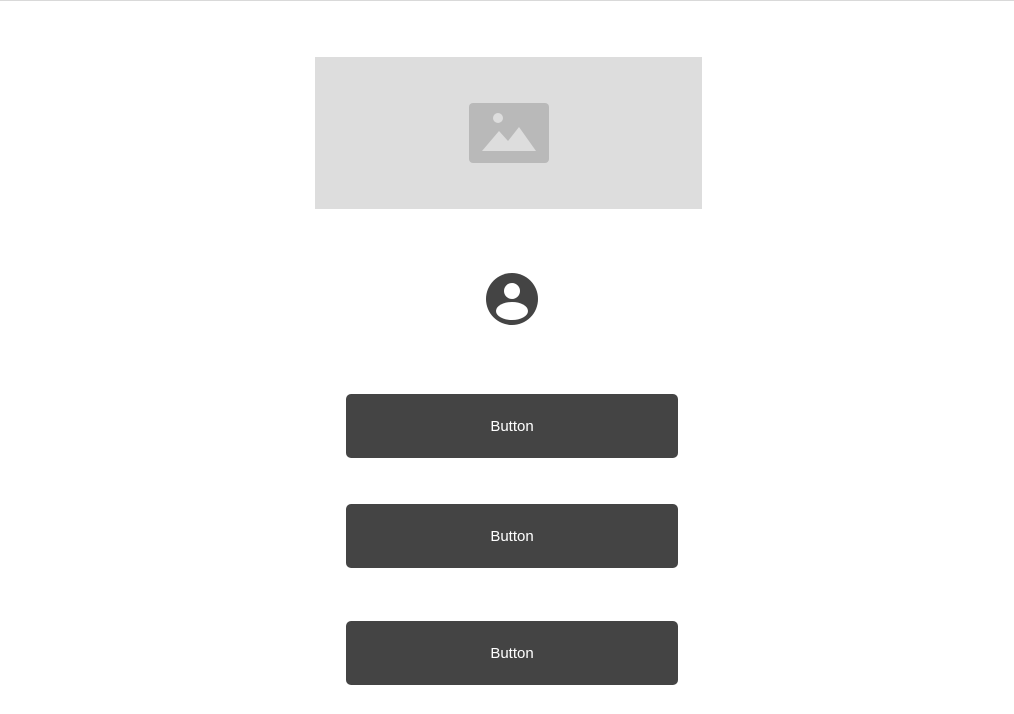 This screenshot has height=714, width=1014. What do you see at coordinates (507, 0) in the screenshot?
I see `top-divider` at bounding box center [507, 0].